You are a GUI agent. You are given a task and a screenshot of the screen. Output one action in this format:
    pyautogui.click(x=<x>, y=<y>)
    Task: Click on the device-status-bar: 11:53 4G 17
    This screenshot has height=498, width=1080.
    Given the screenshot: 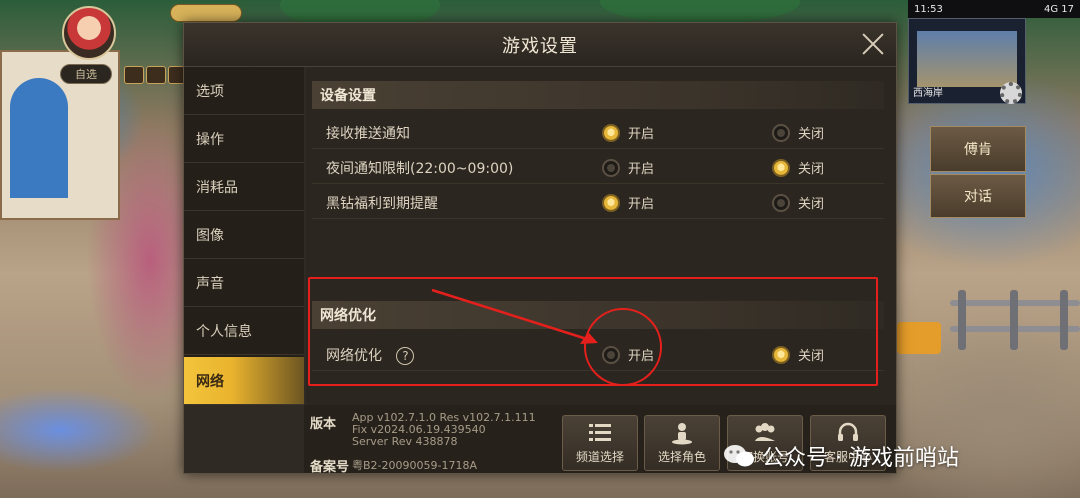 What is the action you would take?
    pyautogui.click(x=994, y=9)
    